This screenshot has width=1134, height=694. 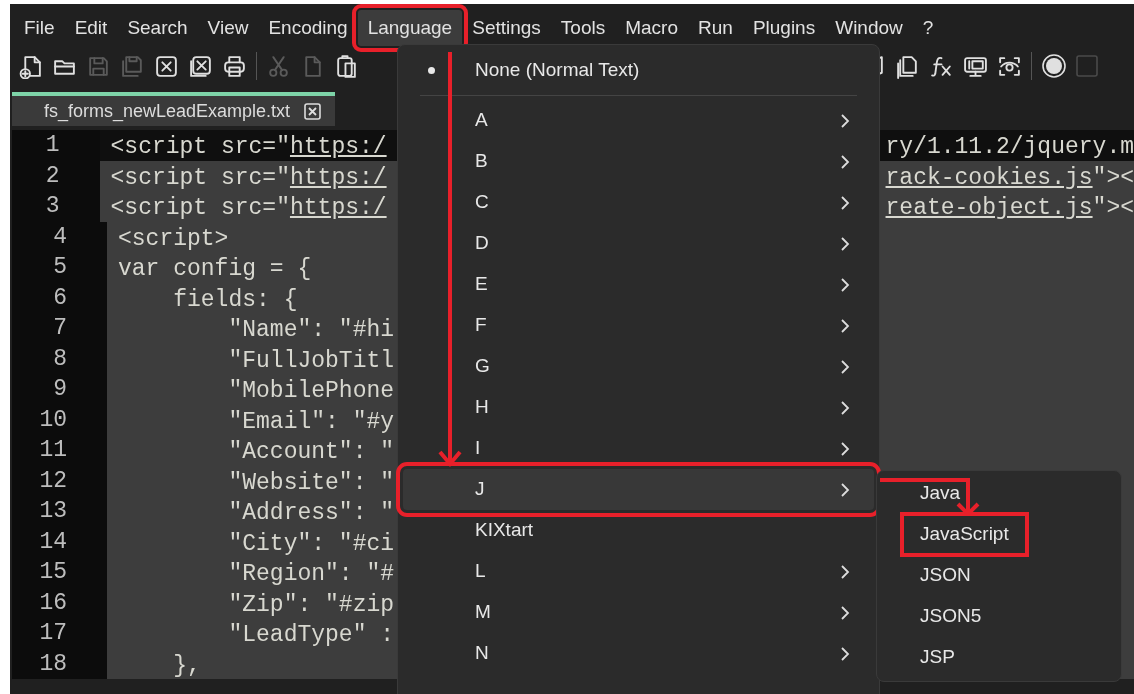 I want to click on menu-item: Macro, so click(x=651, y=28).